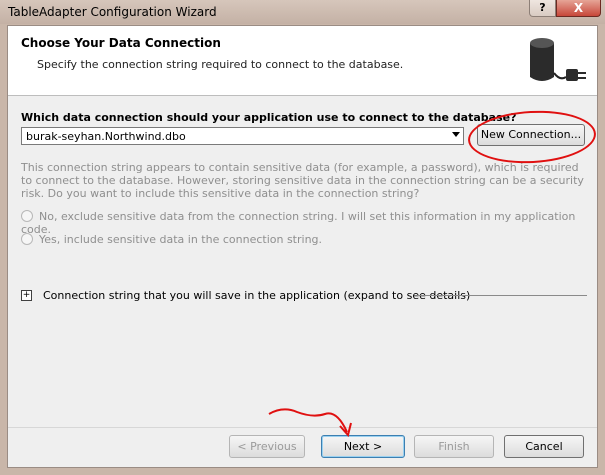  I want to click on close-button: X, so click(578, 8).